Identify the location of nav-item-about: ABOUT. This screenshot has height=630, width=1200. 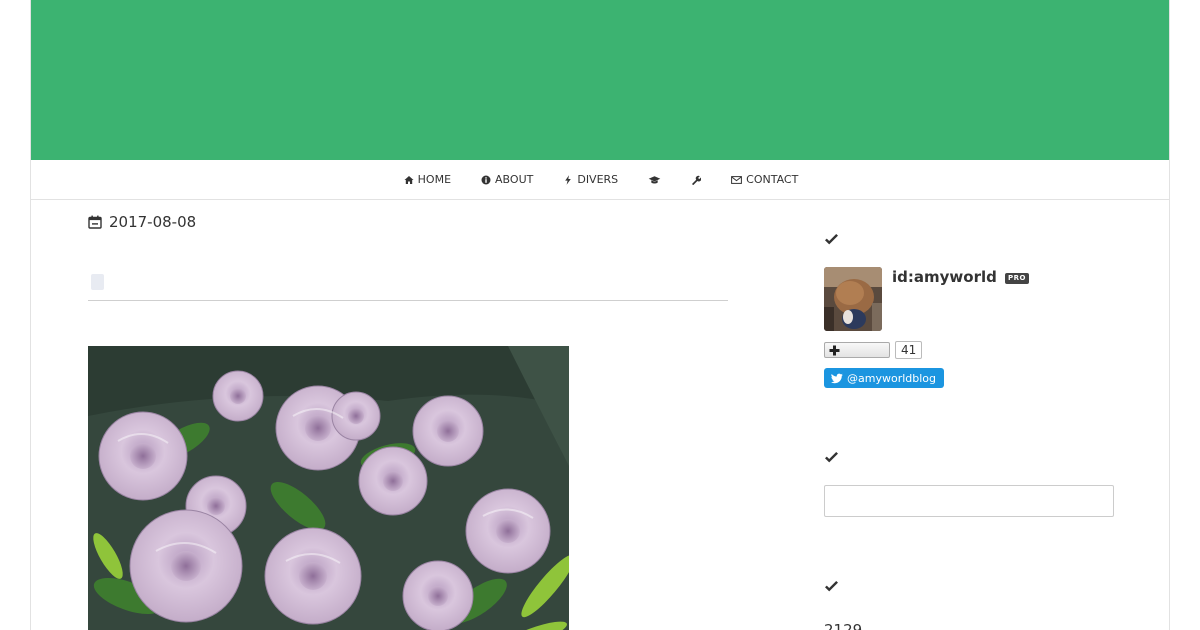
(507, 179).